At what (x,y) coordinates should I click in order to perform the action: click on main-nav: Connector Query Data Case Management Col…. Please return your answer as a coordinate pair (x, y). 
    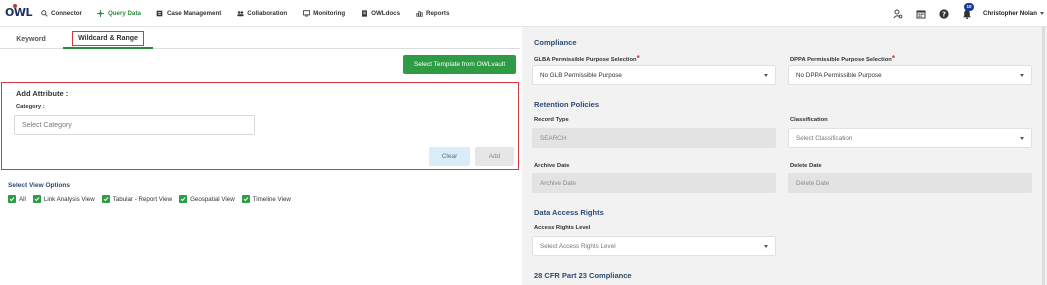
    Looking at the image, I should click on (245, 13).